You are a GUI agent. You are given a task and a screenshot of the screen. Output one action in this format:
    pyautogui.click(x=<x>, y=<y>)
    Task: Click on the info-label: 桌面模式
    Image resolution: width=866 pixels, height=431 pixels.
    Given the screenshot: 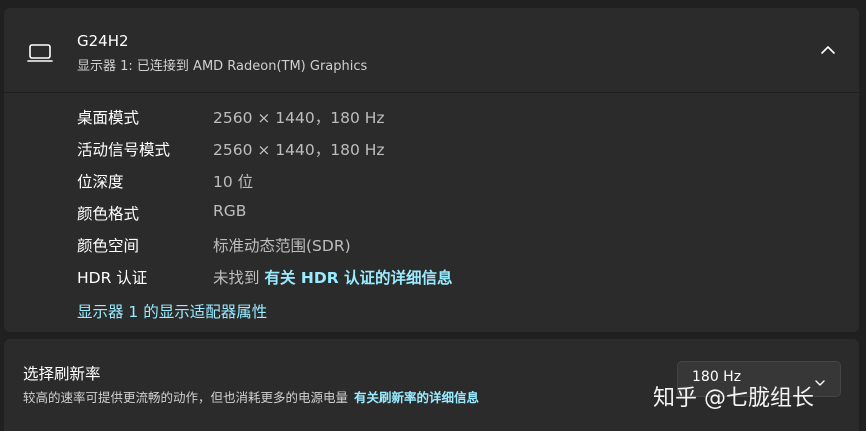 What is the action you would take?
    pyautogui.click(x=108, y=118)
    